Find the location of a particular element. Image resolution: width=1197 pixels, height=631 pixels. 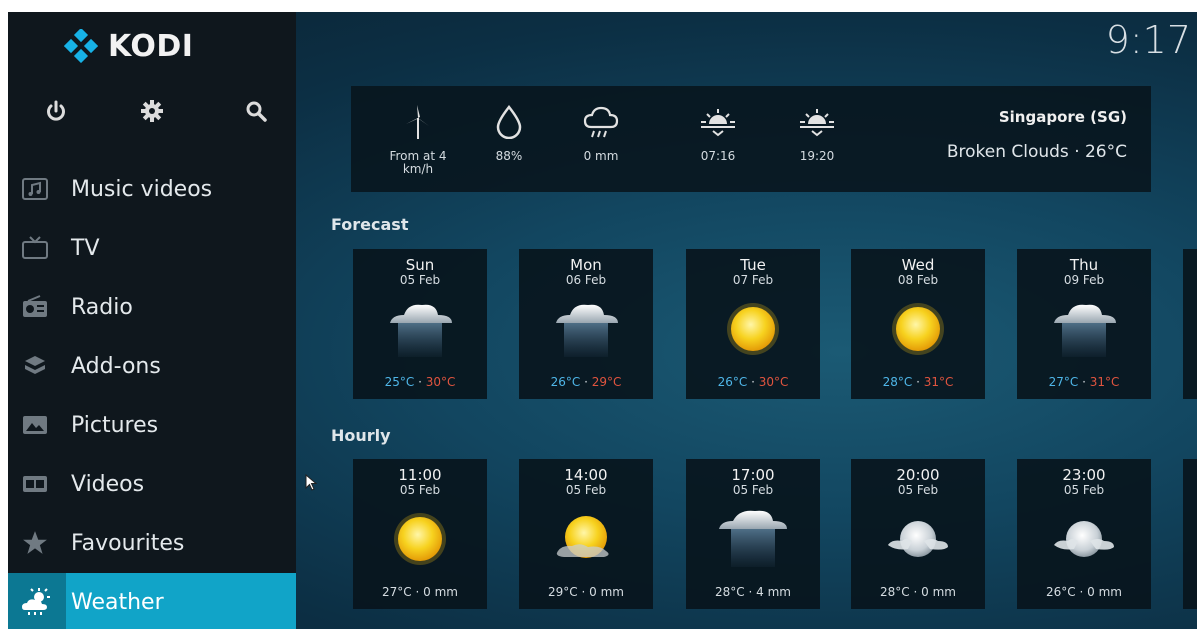

forecast-date: 05 Feb is located at coordinates (420, 280).